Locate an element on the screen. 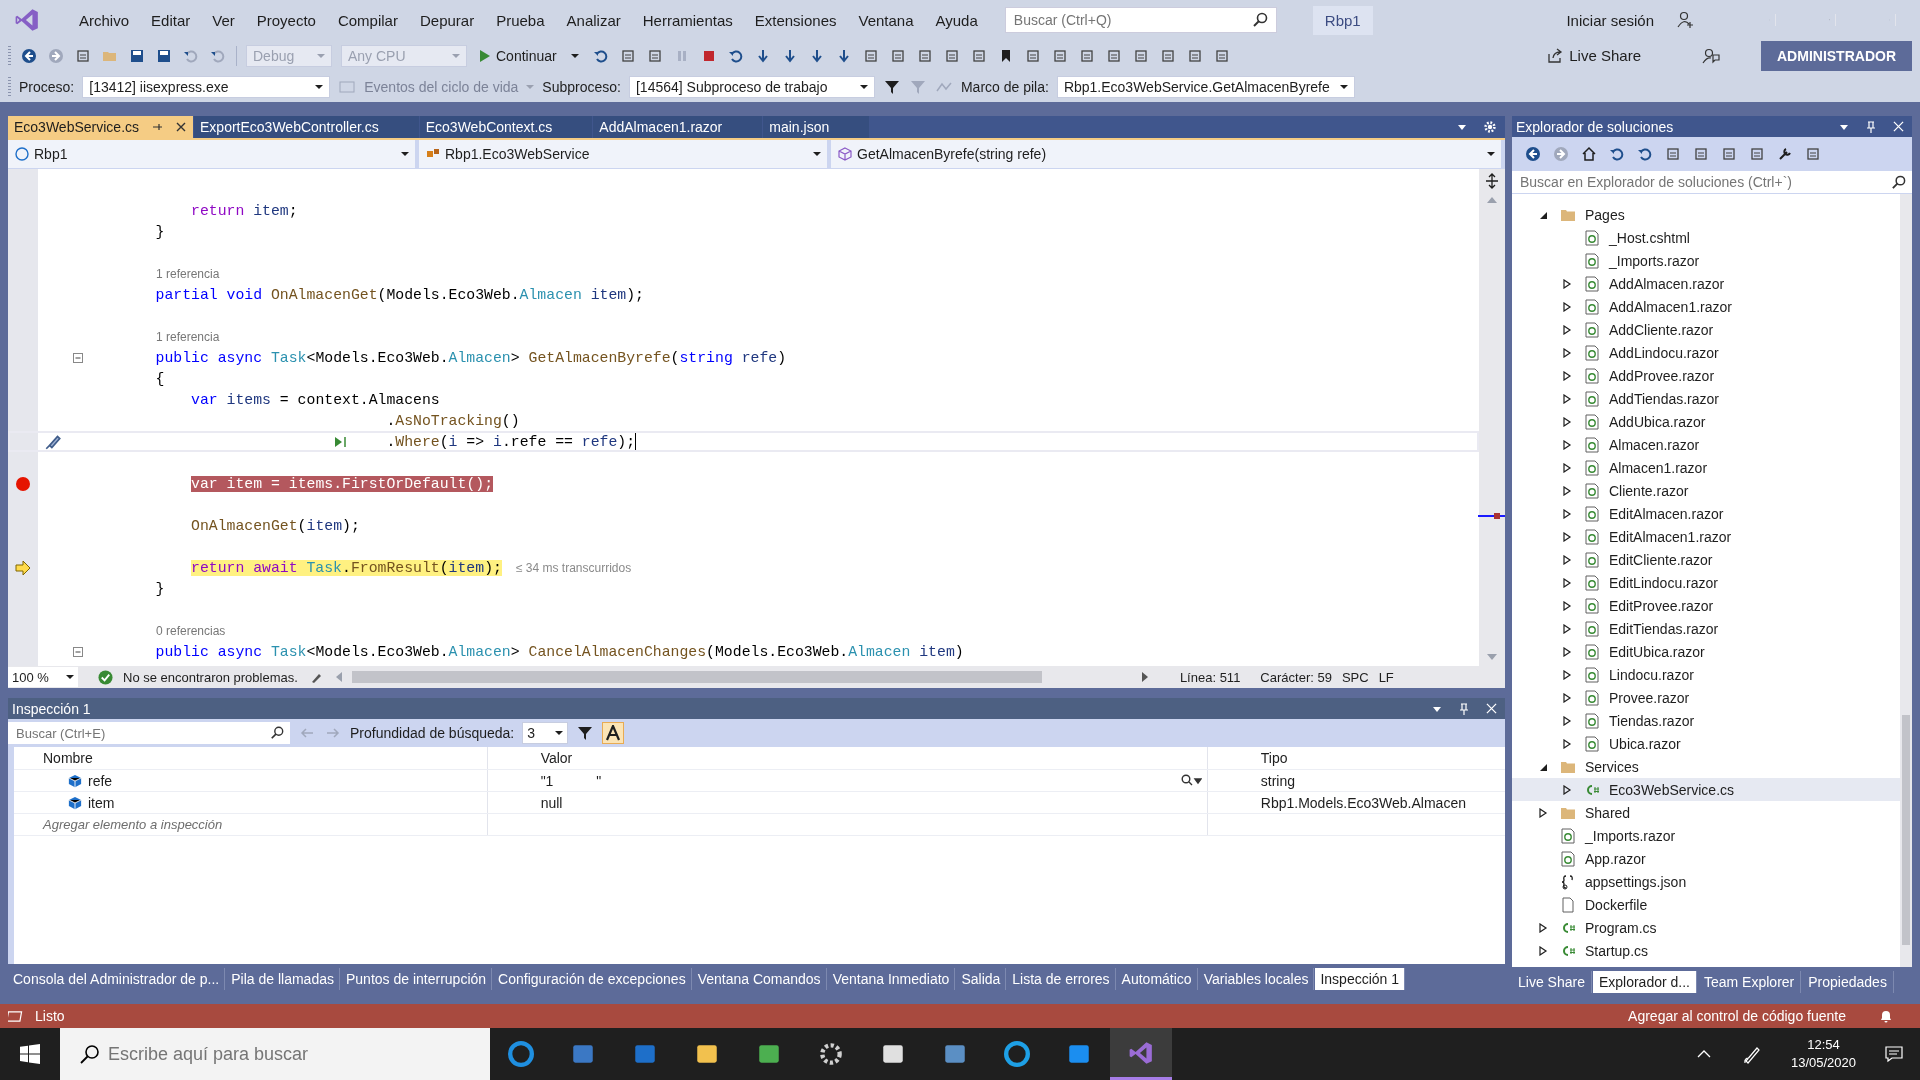 This screenshot has width=1920, height=1080. panel-tab: Live Share is located at coordinates (1552, 982).